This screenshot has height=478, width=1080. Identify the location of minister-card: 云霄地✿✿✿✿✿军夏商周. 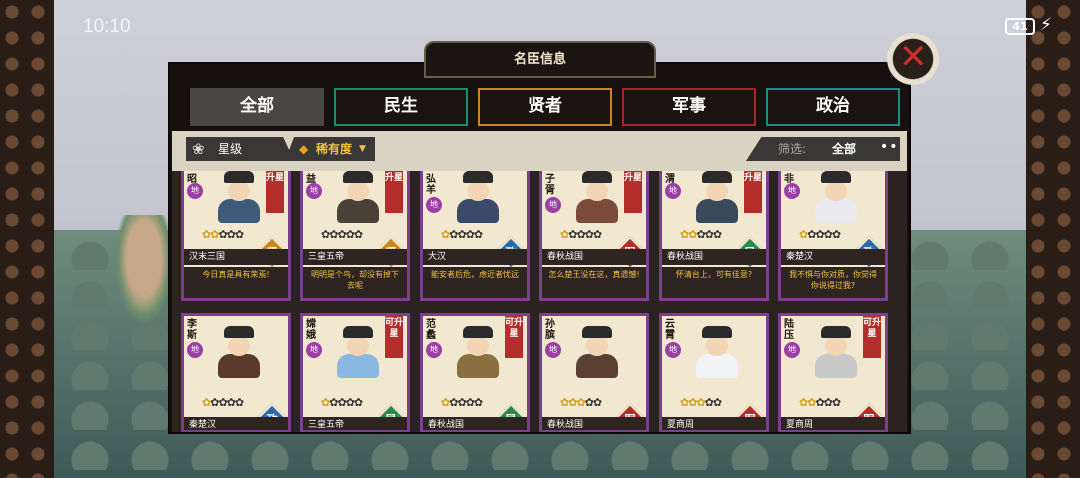
(714, 372).